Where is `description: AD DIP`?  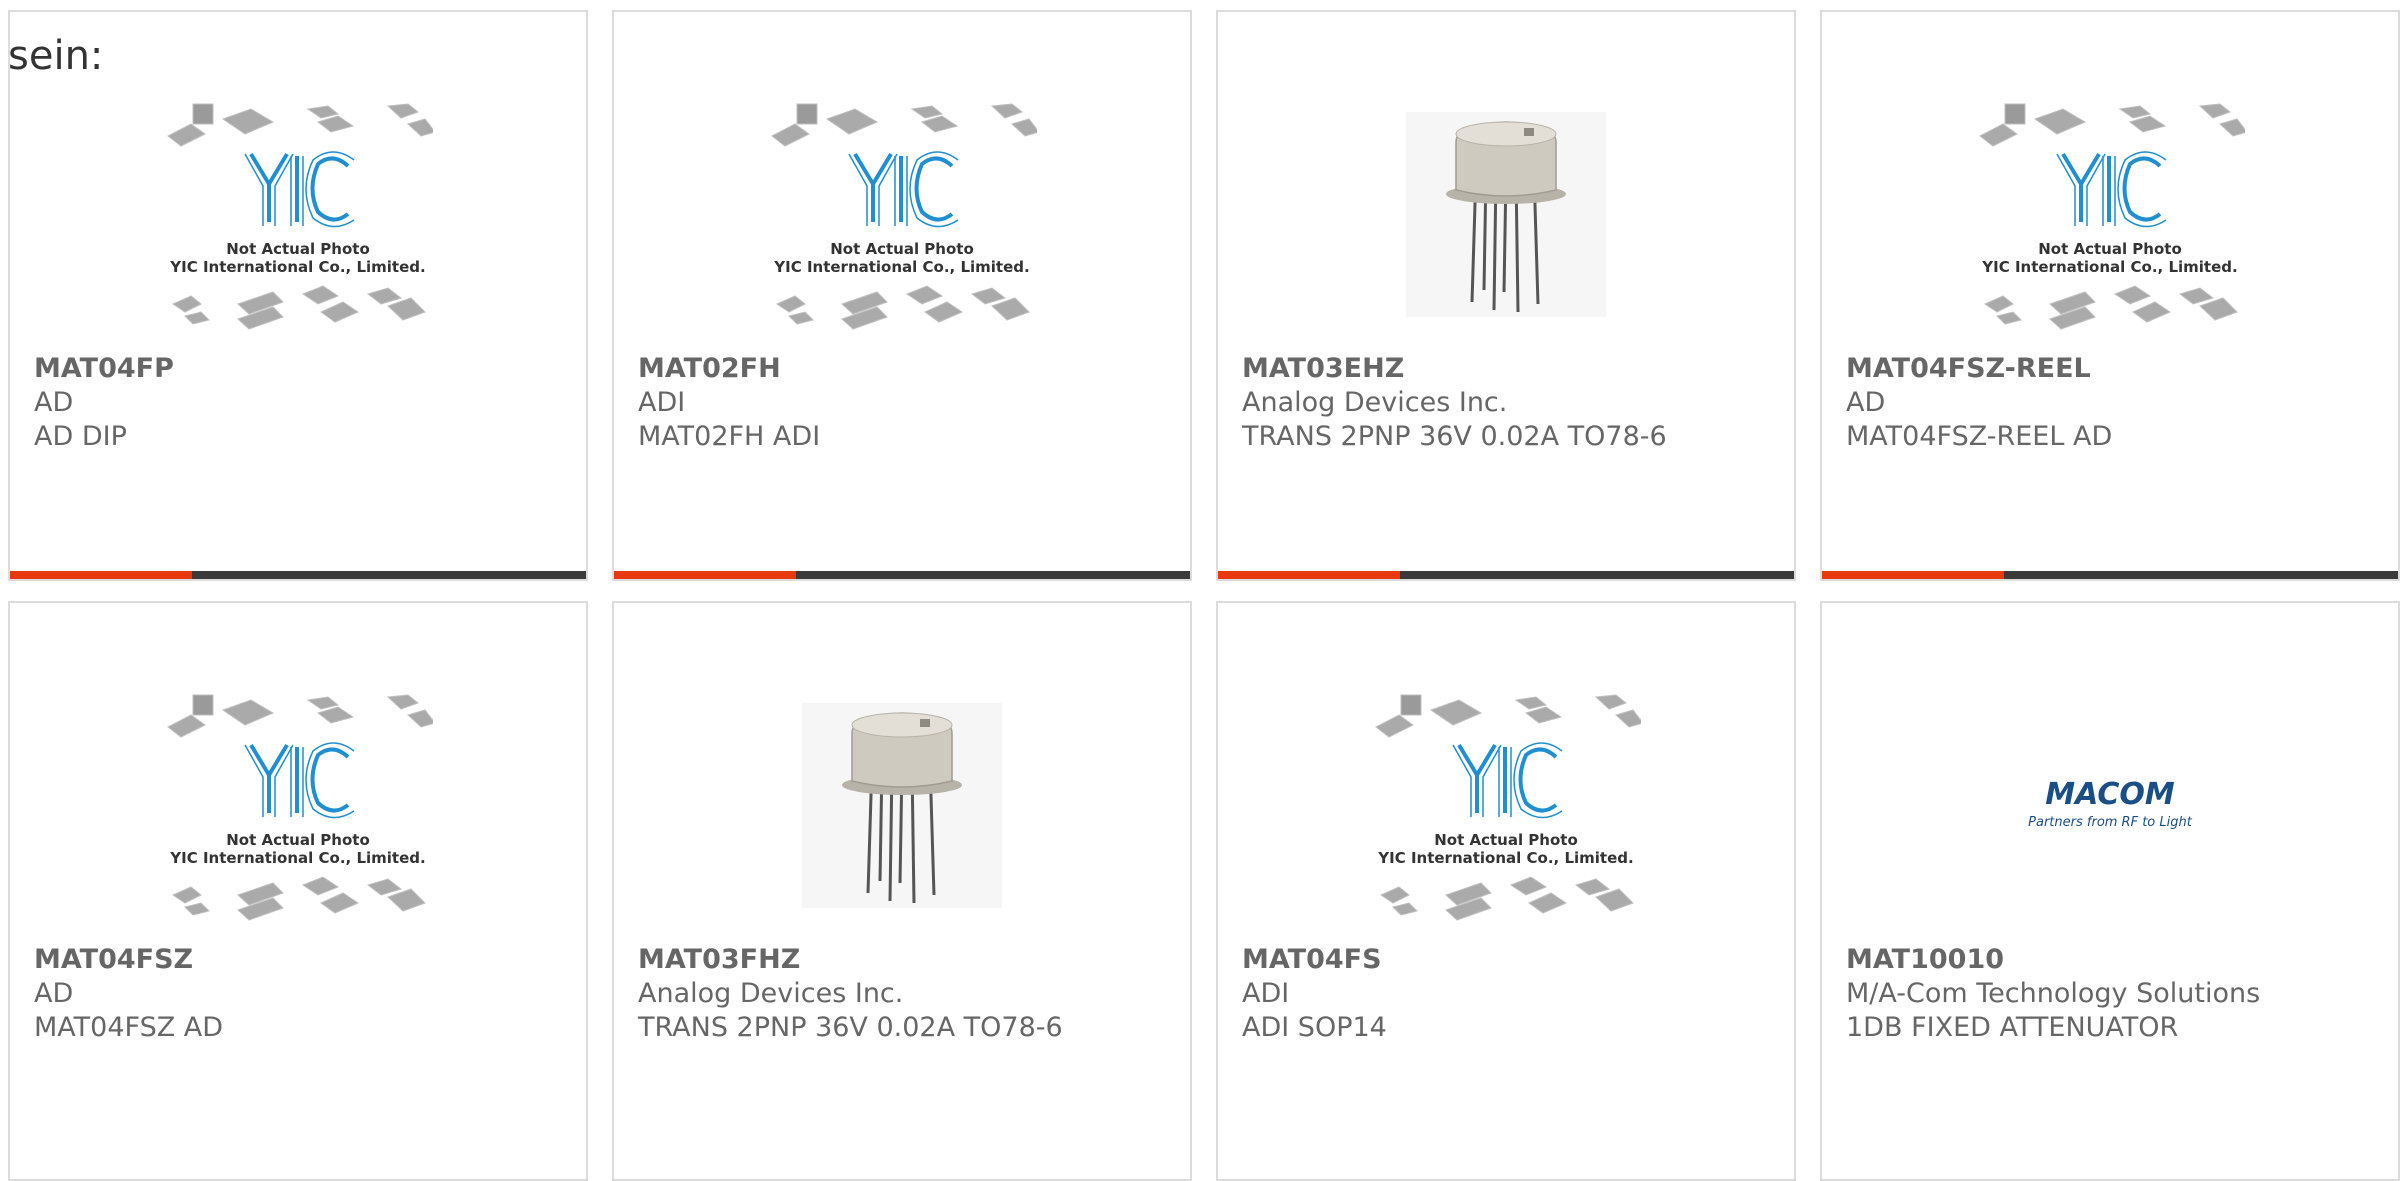
description: AD DIP is located at coordinates (80, 436).